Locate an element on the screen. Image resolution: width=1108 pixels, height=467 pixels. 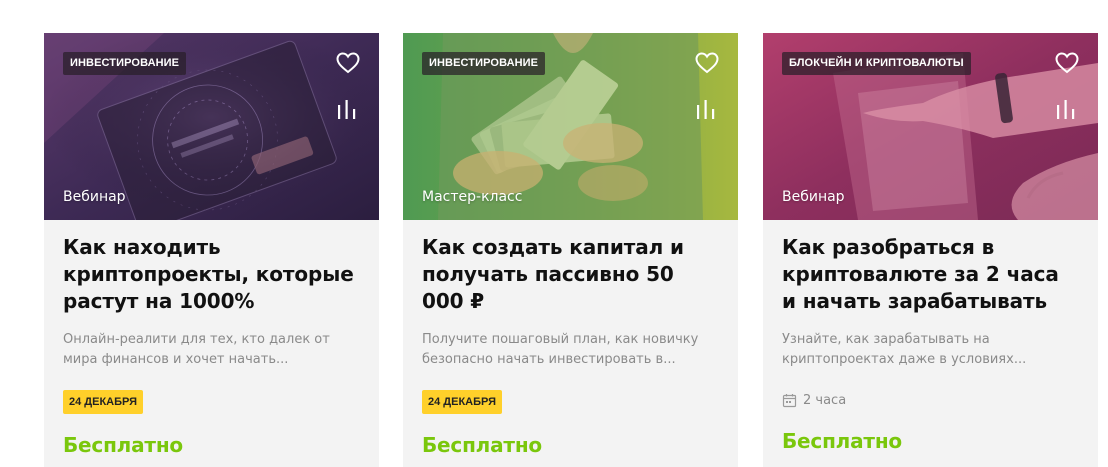
calendar-icon is located at coordinates (789, 400).